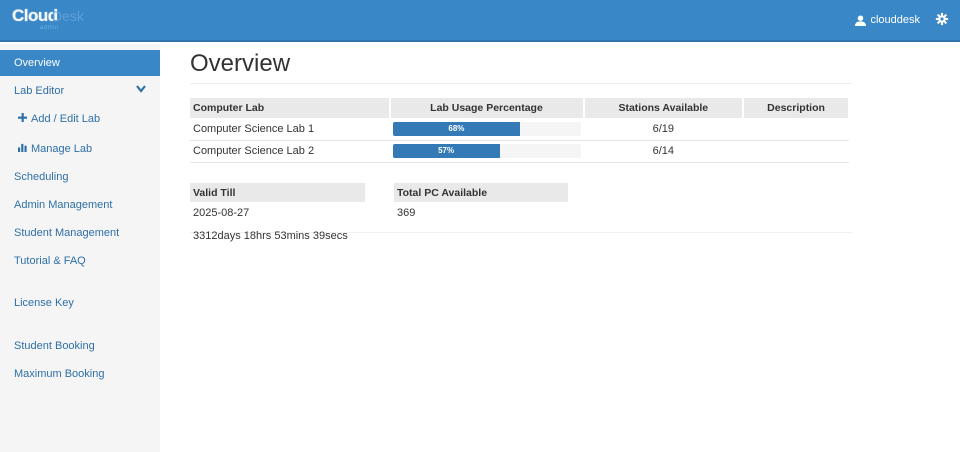 The height and width of the screenshot is (452, 960). Describe the element at coordinates (290, 108) in the screenshot. I see `column-header-computer-lab: Computer Lab` at that location.